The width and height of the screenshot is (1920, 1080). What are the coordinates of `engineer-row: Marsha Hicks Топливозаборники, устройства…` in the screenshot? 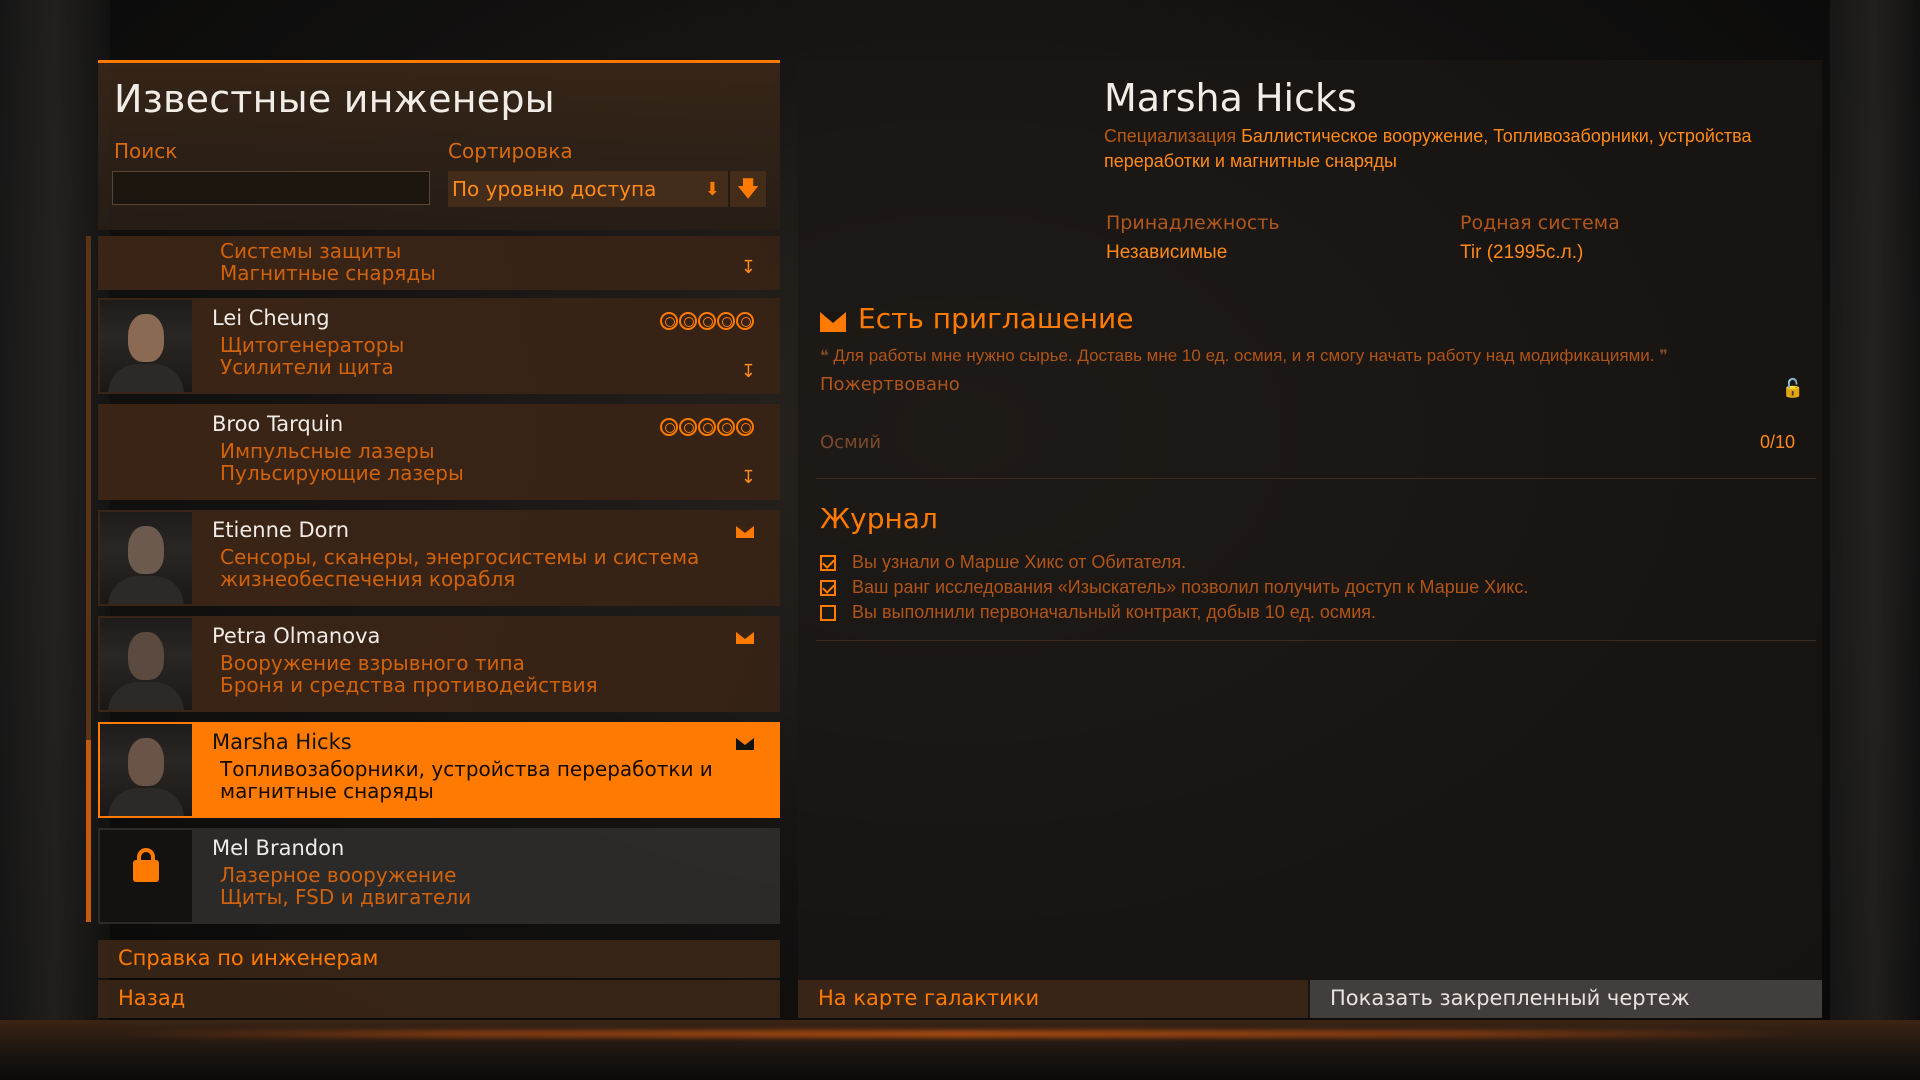 It's located at (439, 770).